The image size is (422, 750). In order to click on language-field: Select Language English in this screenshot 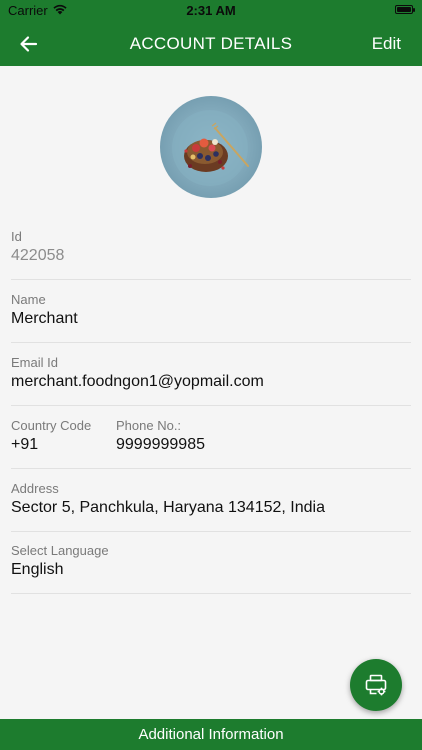, I will do `click(211, 568)`.